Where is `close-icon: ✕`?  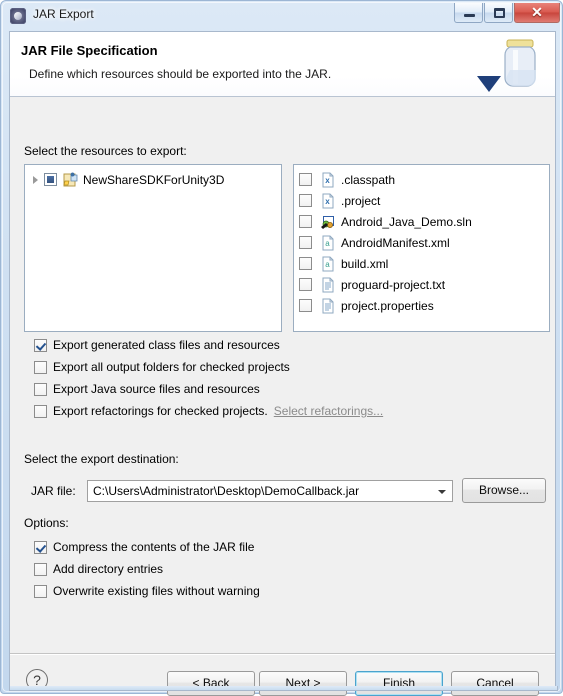 close-icon: ✕ is located at coordinates (537, 12).